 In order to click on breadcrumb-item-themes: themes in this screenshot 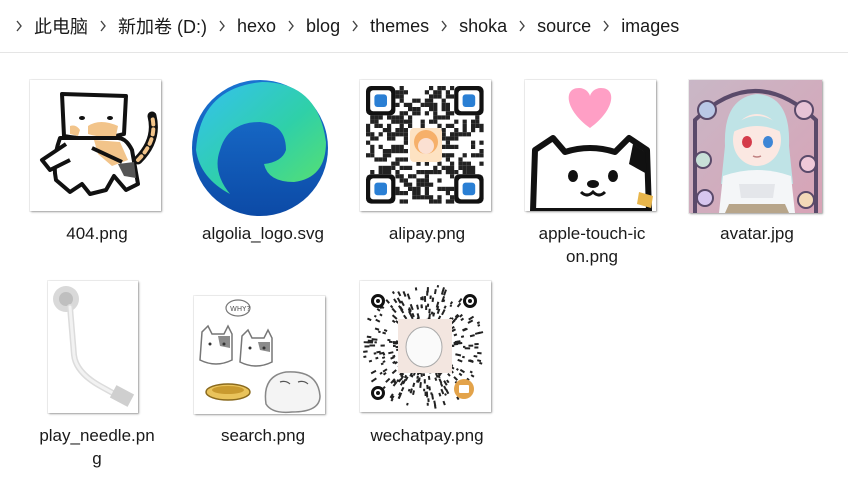, I will do `click(399, 26)`.